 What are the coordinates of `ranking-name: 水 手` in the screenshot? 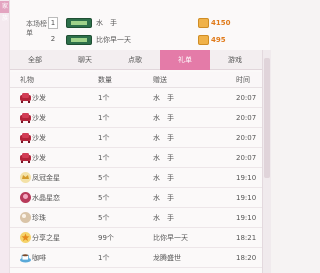 It's located at (106, 23).